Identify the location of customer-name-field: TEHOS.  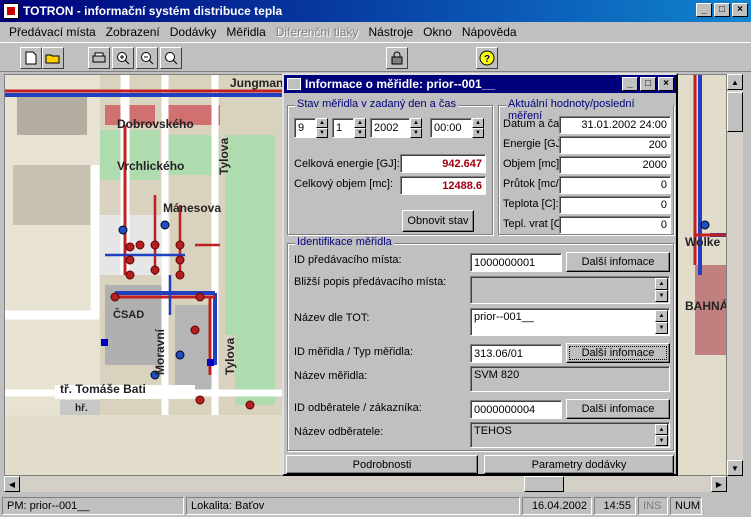
(570, 435).